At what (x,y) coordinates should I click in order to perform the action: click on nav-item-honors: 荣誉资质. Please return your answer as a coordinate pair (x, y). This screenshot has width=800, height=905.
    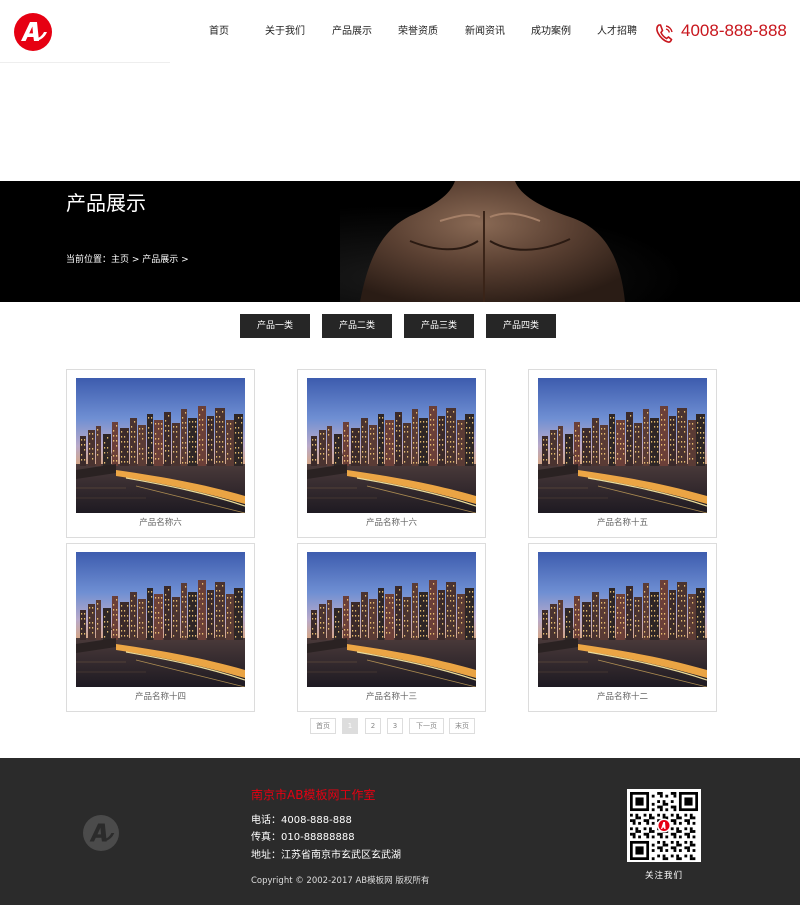
    Looking at the image, I should click on (418, 29).